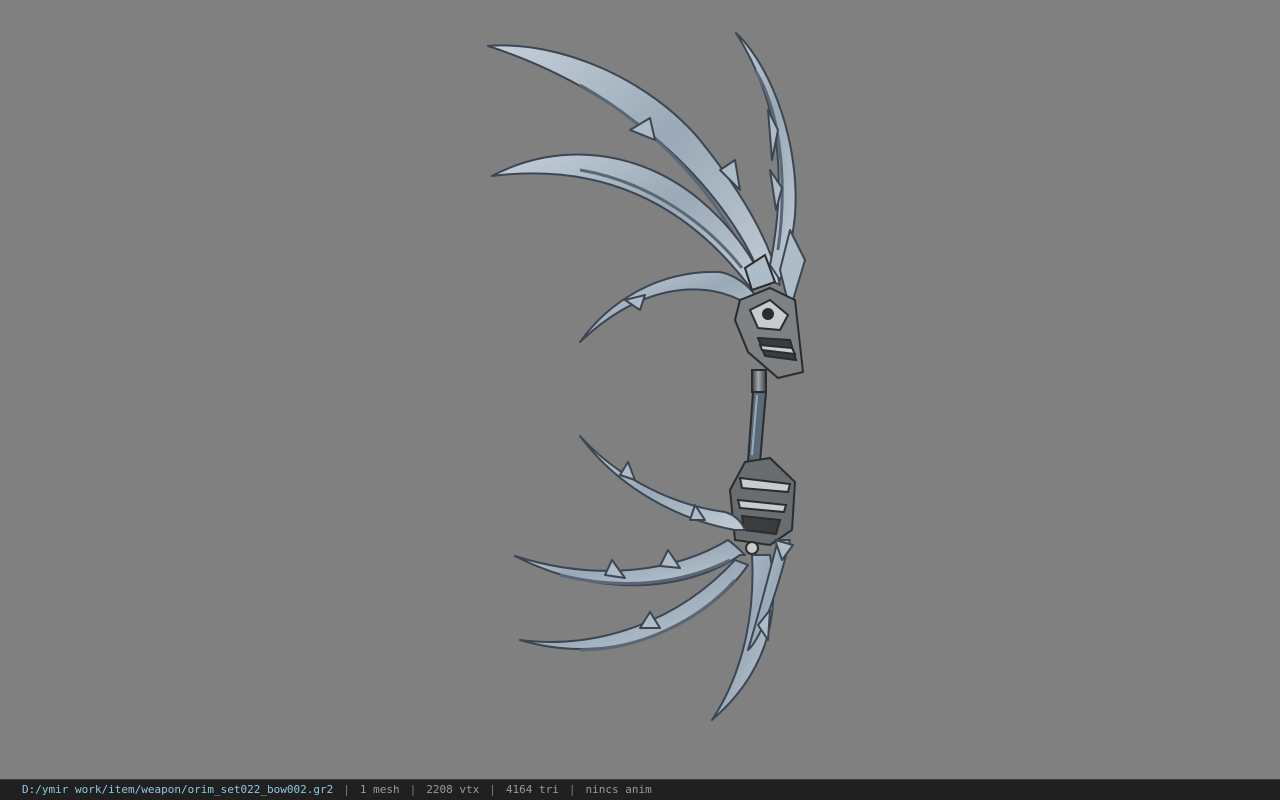 The height and width of the screenshot is (800, 1280). I want to click on triangle-count: 4164 tri, so click(532, 789).